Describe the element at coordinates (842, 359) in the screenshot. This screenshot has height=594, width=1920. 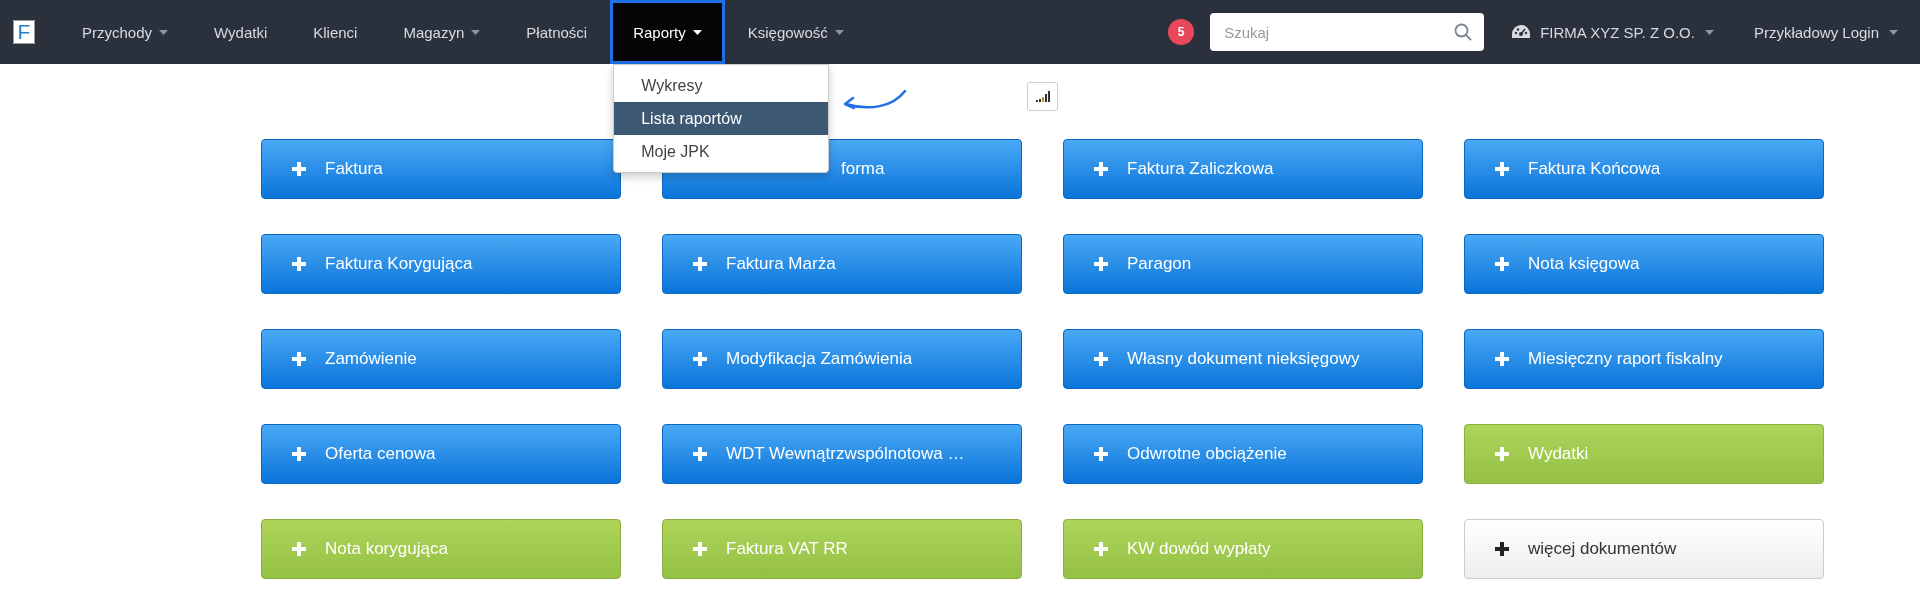
I see `new-document-button: Modyfikacja Zamówienia` at that location.